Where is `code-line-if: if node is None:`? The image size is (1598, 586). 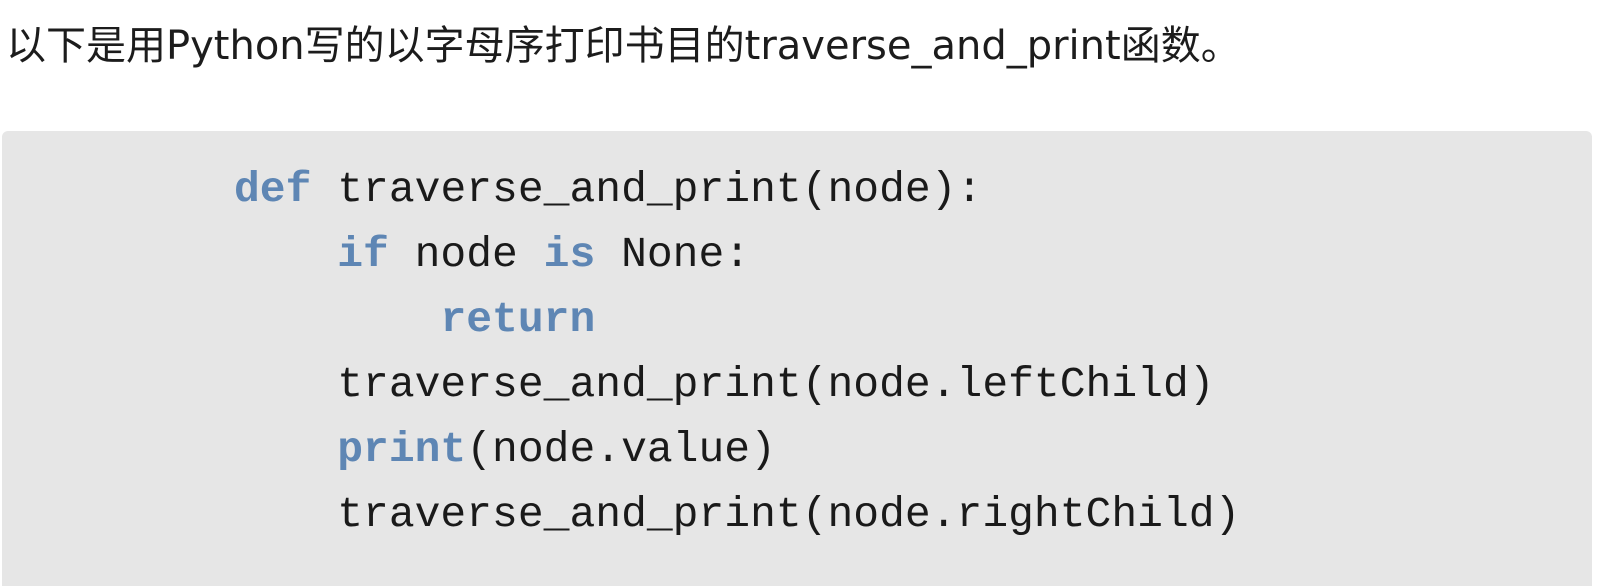
code-line-if: if node is None: is located at coordinates (492, 255).